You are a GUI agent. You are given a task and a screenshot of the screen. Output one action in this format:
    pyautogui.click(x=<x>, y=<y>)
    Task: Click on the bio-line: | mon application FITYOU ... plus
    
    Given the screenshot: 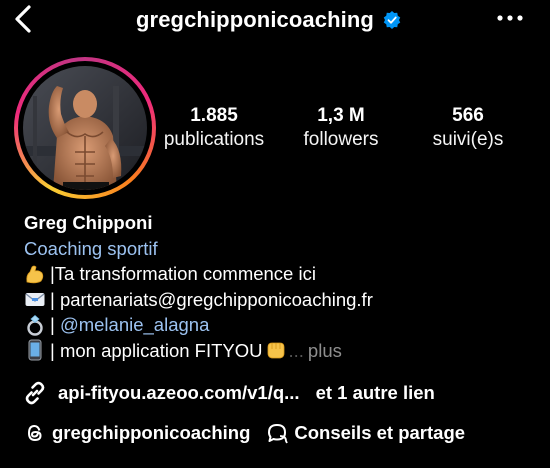 What is the action you would take?
    pyautogui.click(x=279, y=351)
    